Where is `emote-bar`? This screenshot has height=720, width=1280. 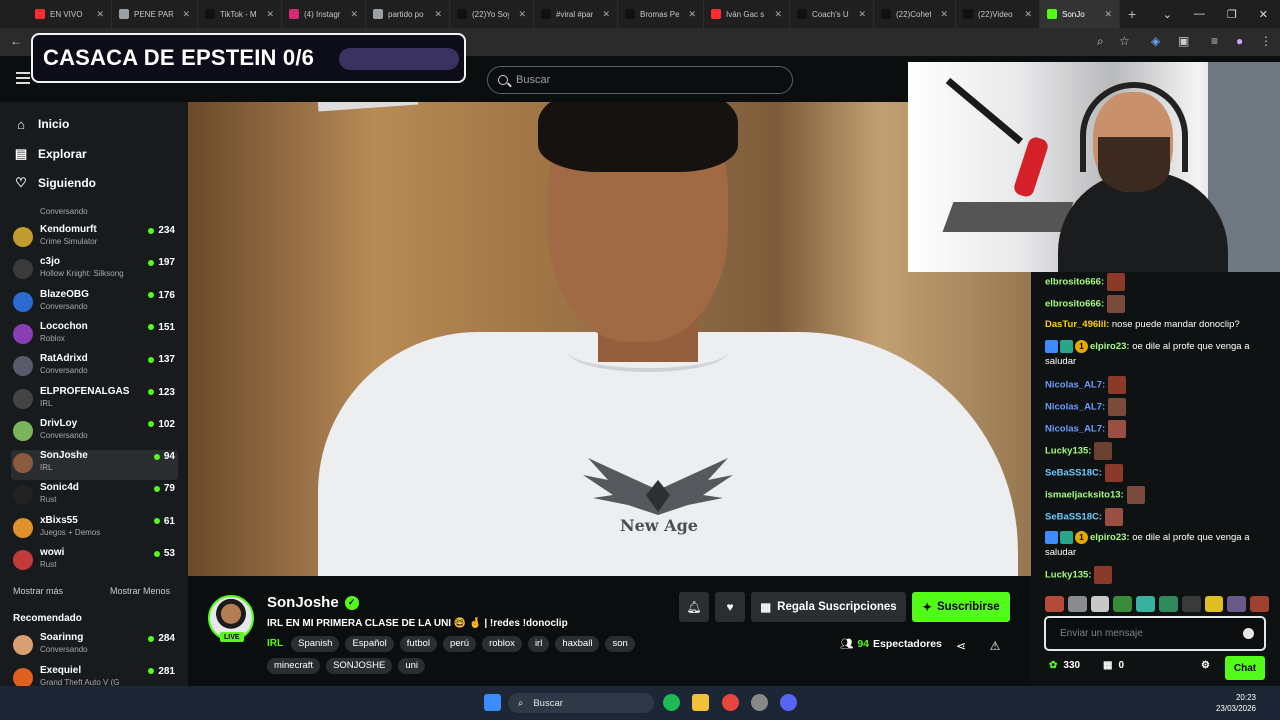
emote-bar is located at coordinates (1157, 605).